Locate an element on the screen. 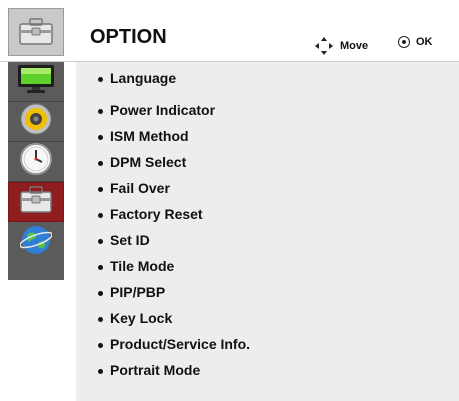 This screenshot has height=401, width=459. sidebar-item-network is located at coordinates (36, 242).